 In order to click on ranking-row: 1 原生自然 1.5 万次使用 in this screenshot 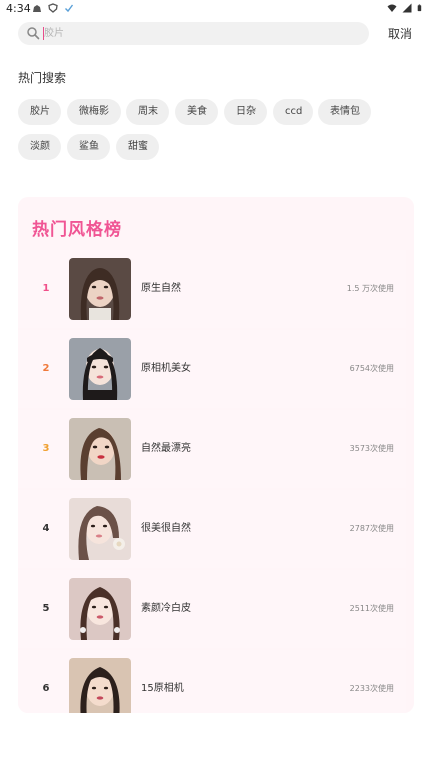, I will do `click(212, 289)`.